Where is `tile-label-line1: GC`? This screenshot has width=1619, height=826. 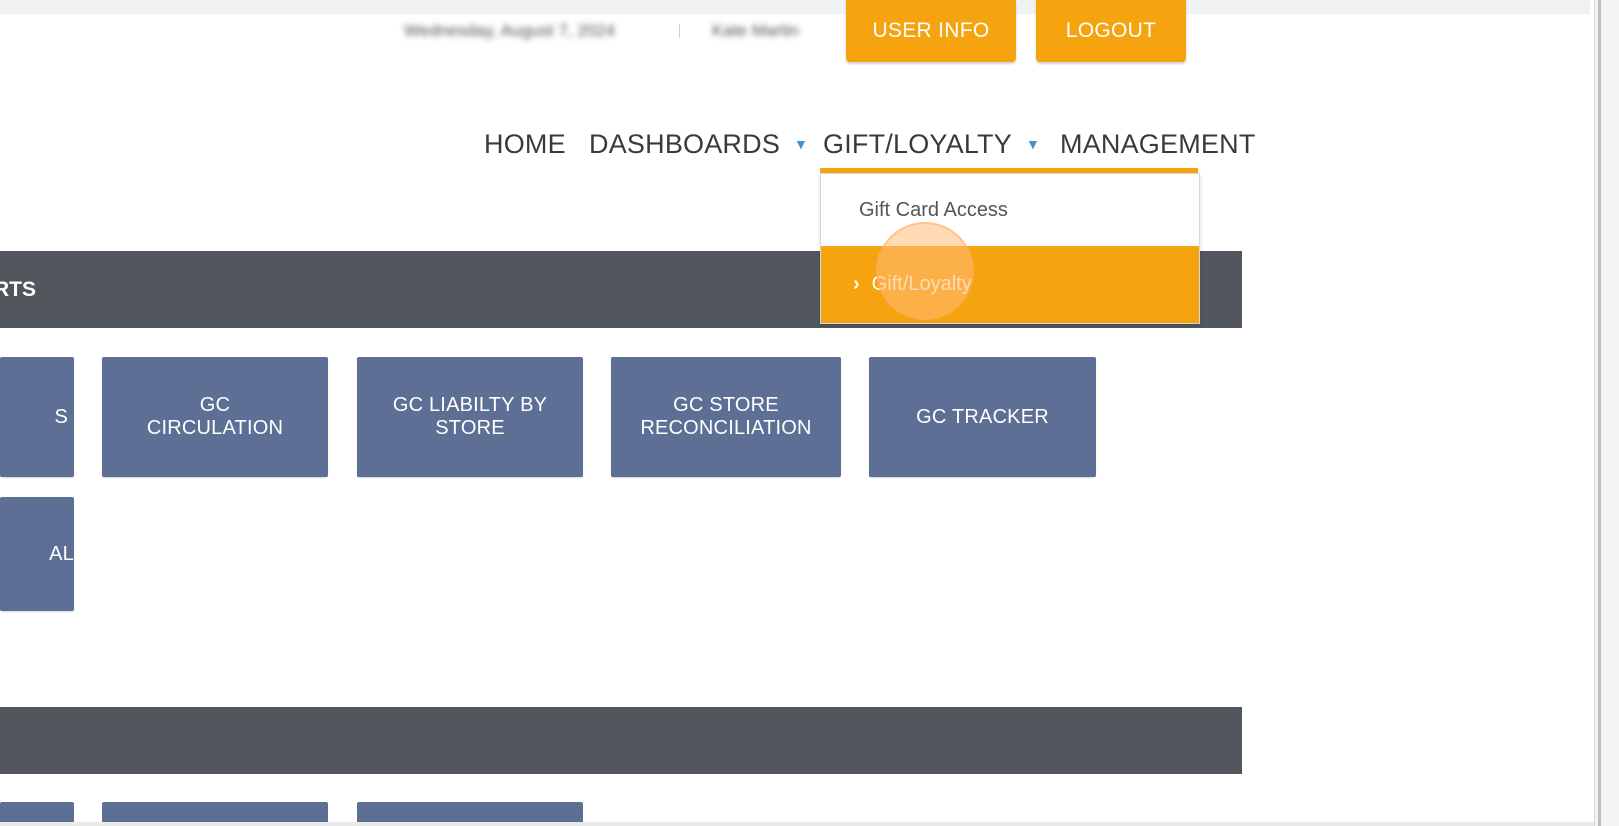 tile-label-line1: GC is located at coordinates (215, 405).